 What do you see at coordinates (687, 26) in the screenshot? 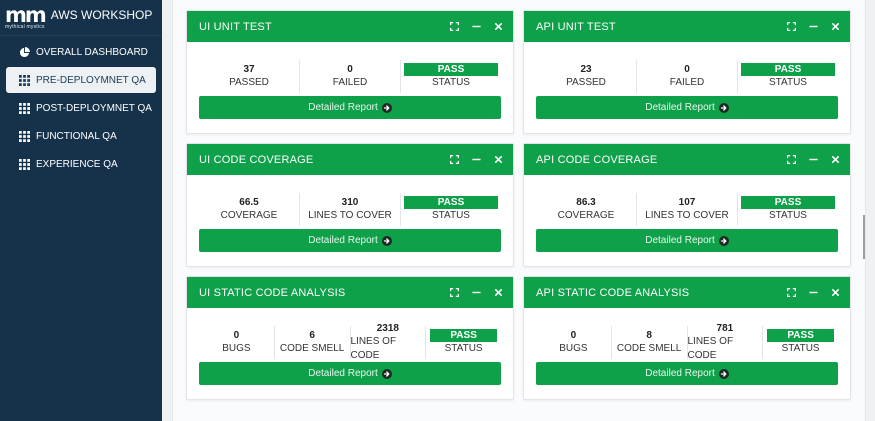
I see `card-header: API UNIT TEST` at bounding box center [687, 26].